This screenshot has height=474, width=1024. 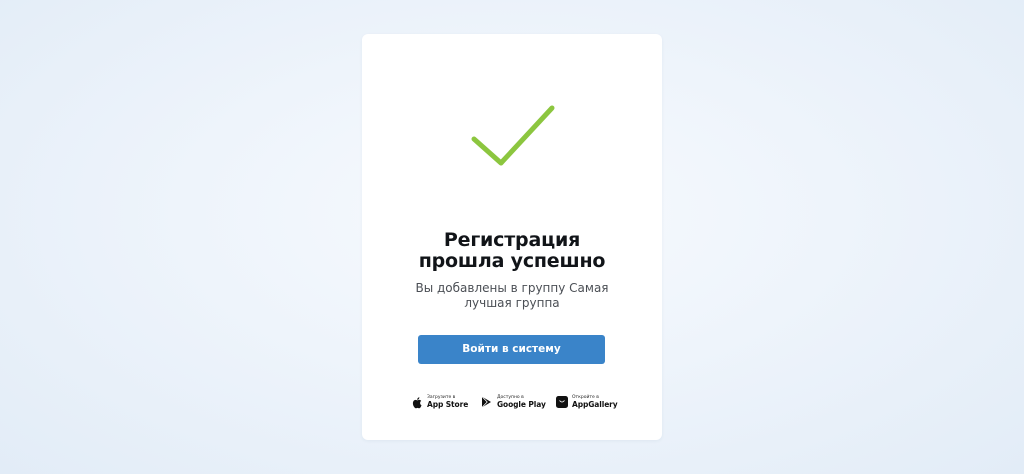 I want to click on google-play-name: Google Play, so click(x=521, y=404).